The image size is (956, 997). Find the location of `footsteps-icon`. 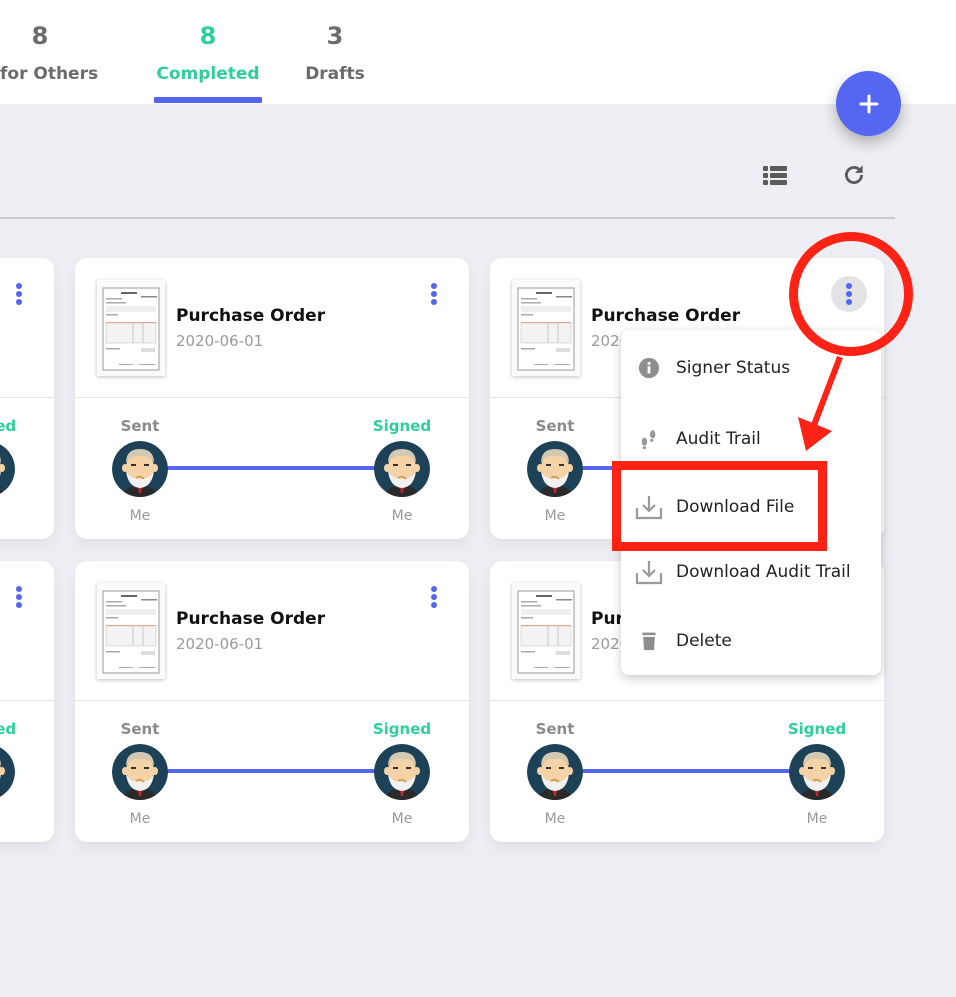

footsteps-icon is located at coordinates (649, 439).